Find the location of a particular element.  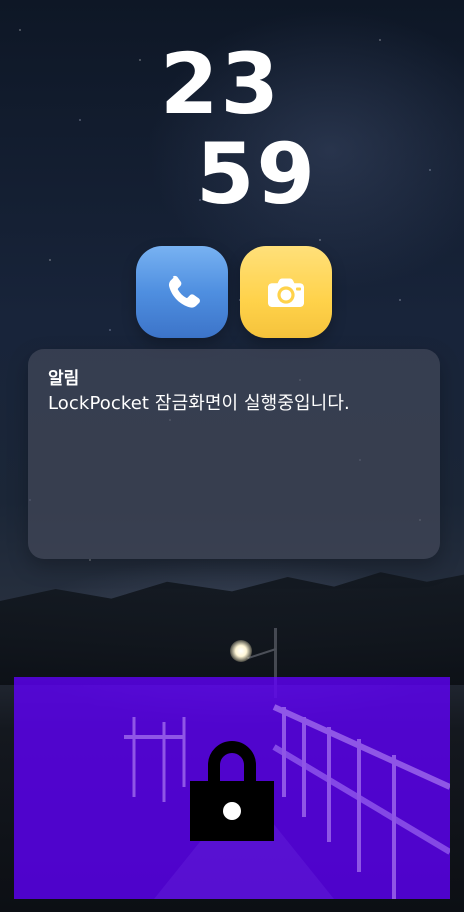

camera-icon is located at coordinates (286, 292).